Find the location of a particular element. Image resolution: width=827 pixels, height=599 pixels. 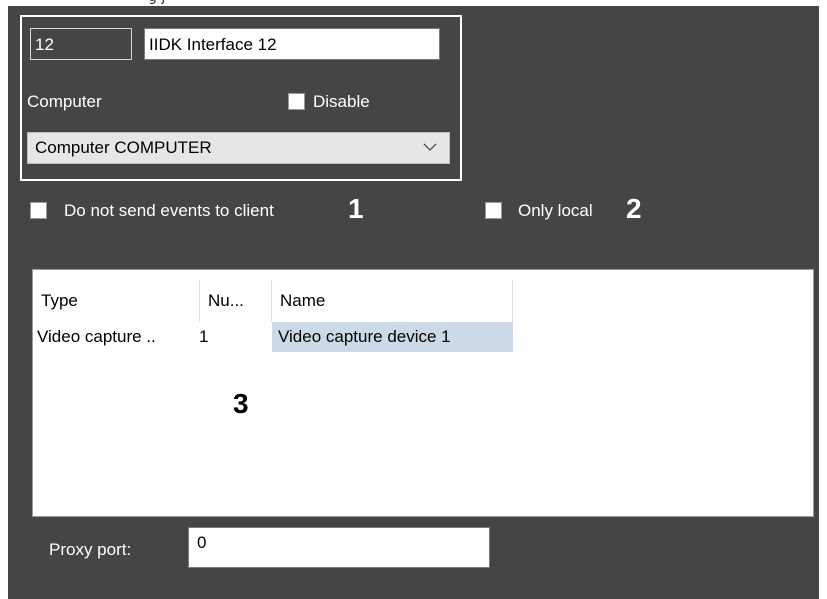

top-partial-text-content: g j is located at coordinates (156, 2).